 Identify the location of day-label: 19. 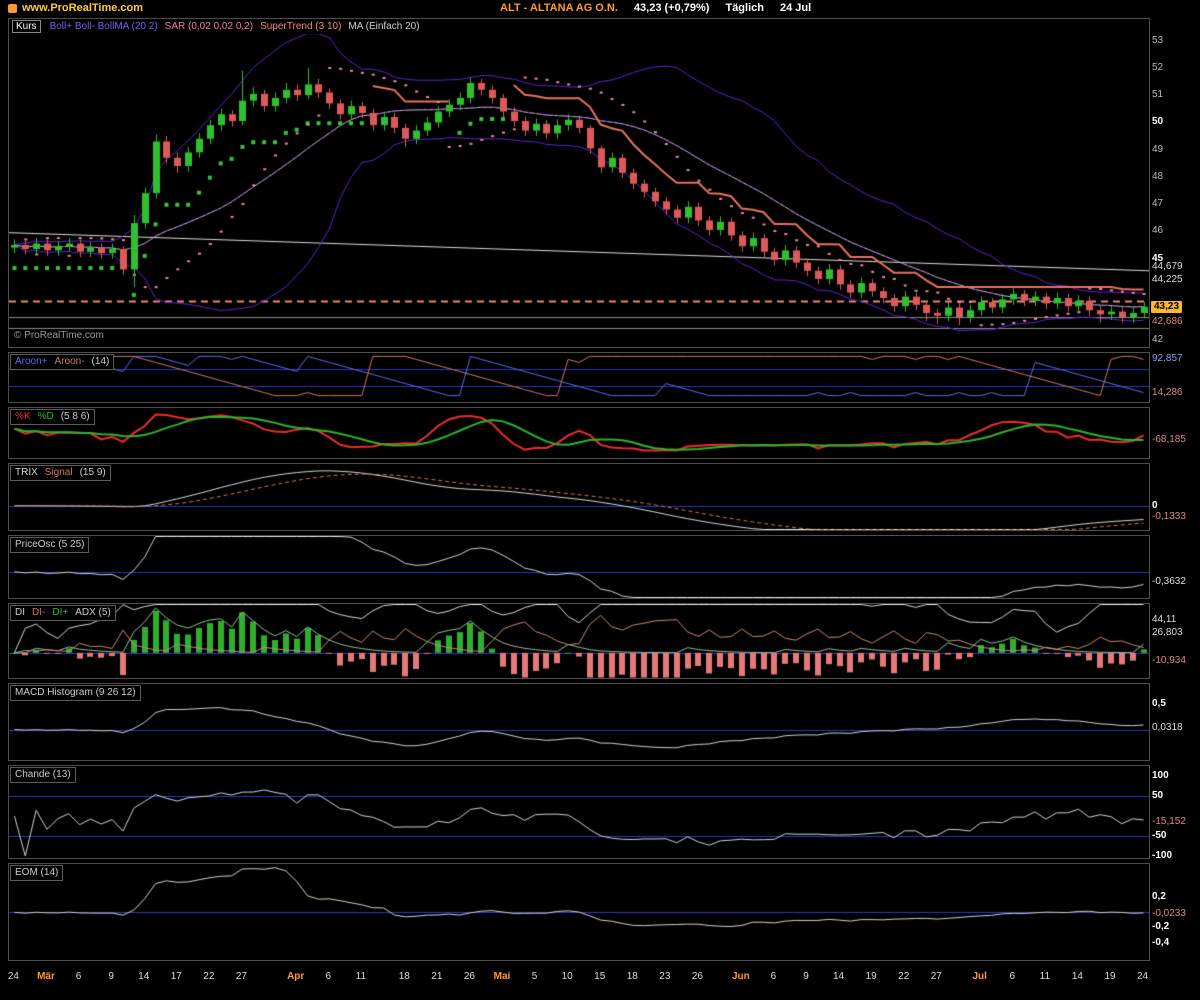
(1110, 976).